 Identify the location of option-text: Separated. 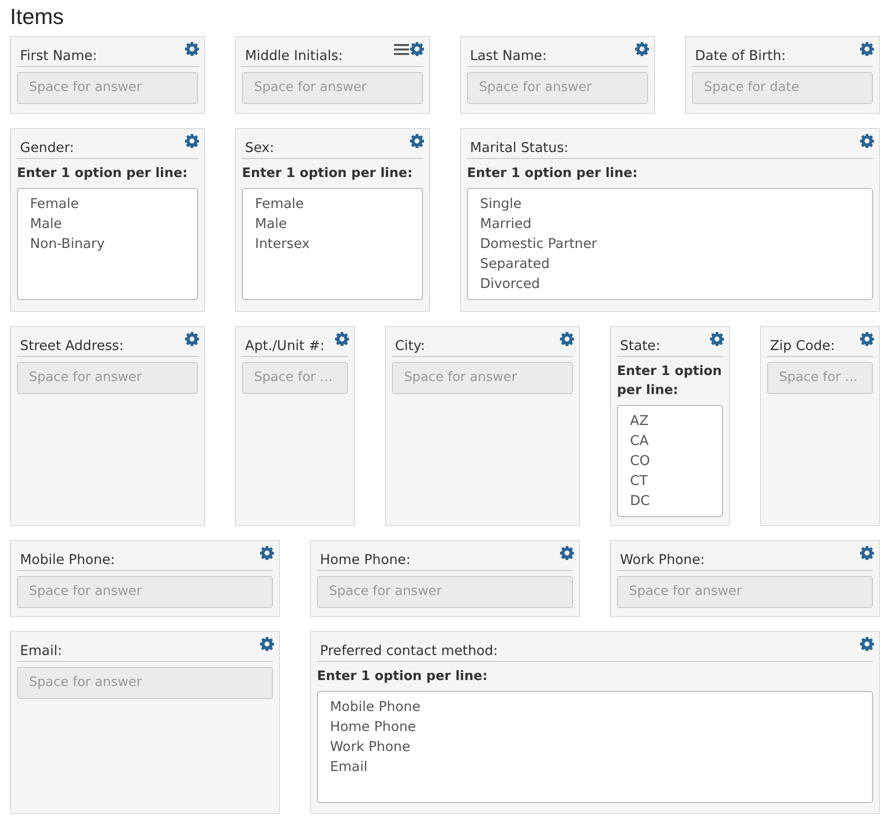
(515, 264).